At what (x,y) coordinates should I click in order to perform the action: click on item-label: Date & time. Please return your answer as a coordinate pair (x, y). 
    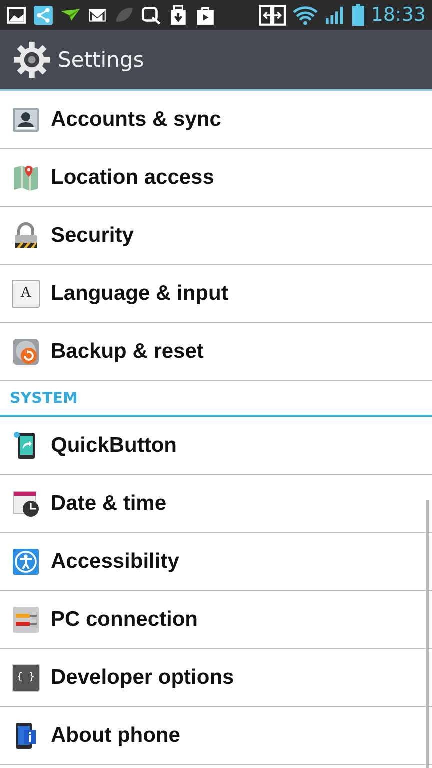
    Looking at the image, I should click on (109, 504).